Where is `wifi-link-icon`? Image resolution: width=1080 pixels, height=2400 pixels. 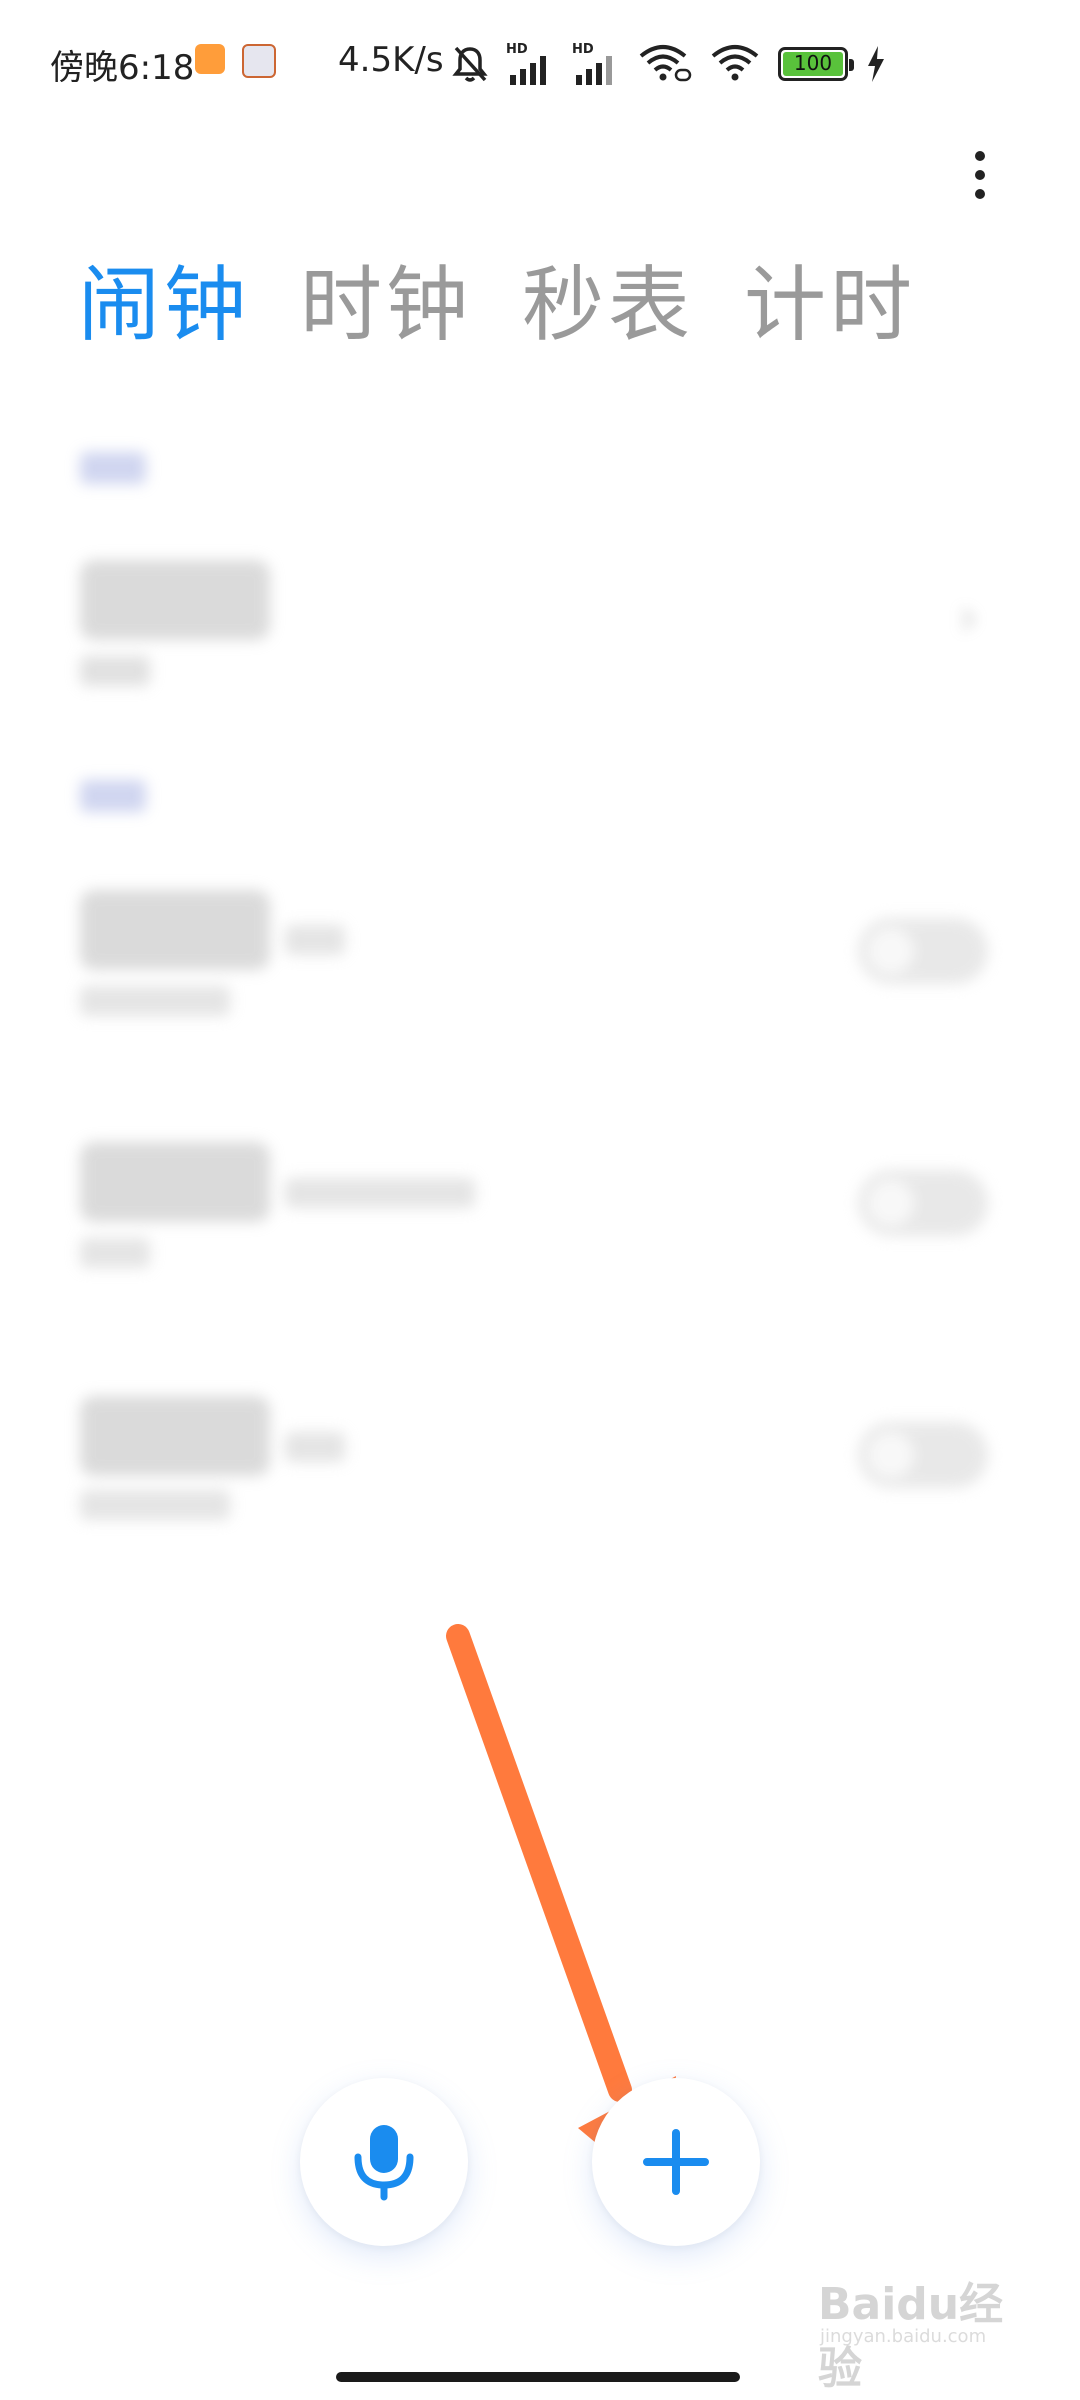 wifi-link-icon is located at coordinates (665, 63).